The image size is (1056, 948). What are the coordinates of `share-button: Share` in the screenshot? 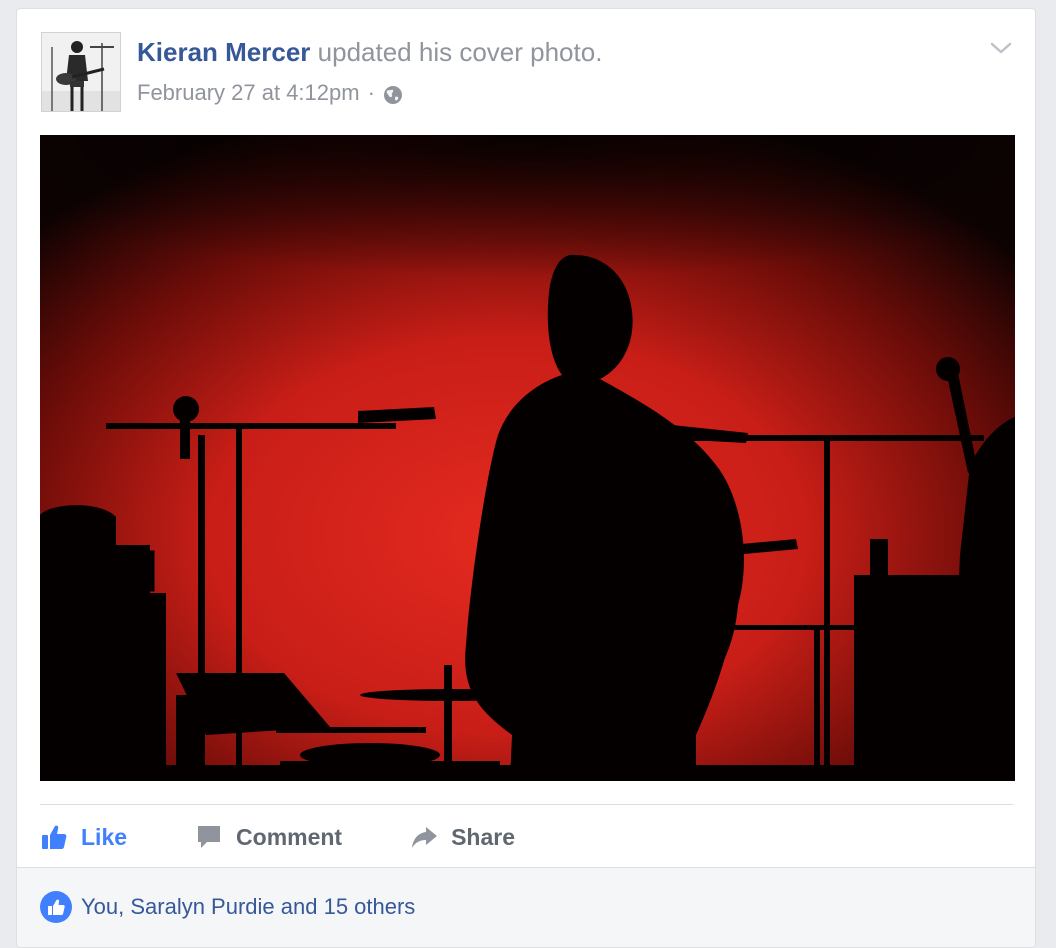 It's located at (462, 837).